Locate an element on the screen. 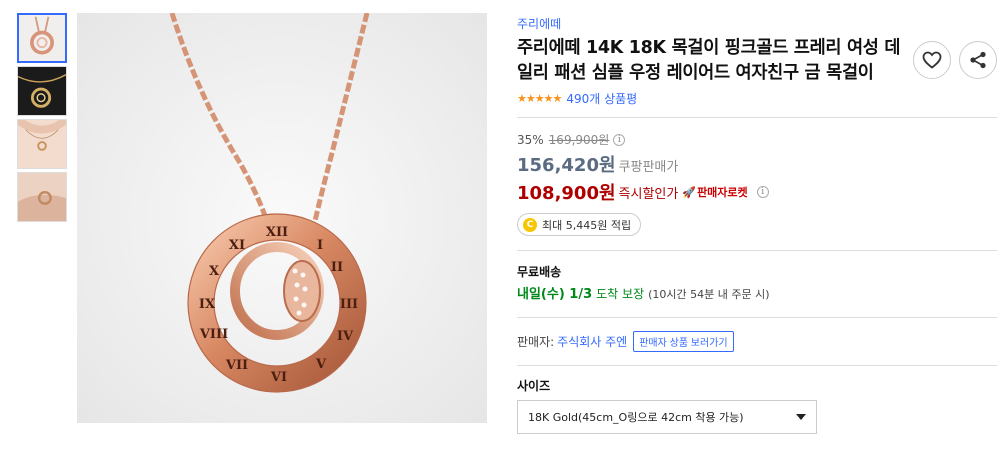 Image resolution: width=1003 pixels, height=468 pixels. svg-text: IX is located at coordinates (207, 304).